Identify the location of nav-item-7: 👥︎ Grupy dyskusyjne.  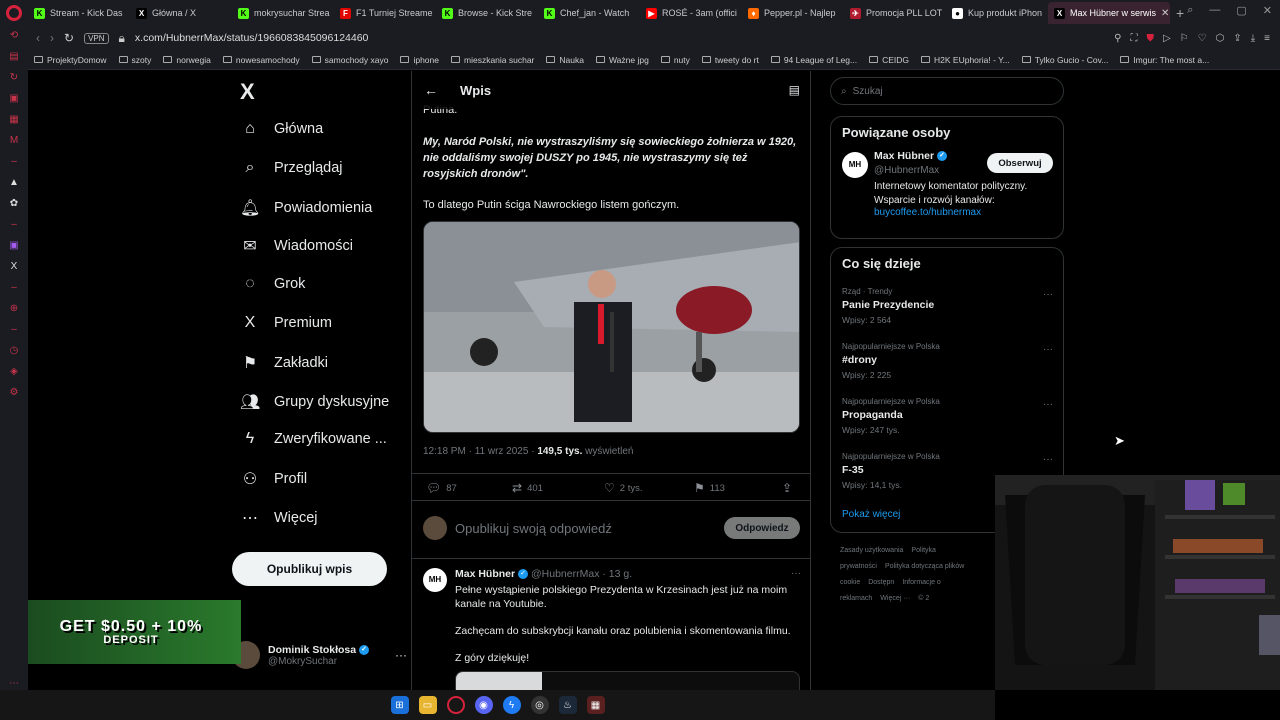
(314, 402).